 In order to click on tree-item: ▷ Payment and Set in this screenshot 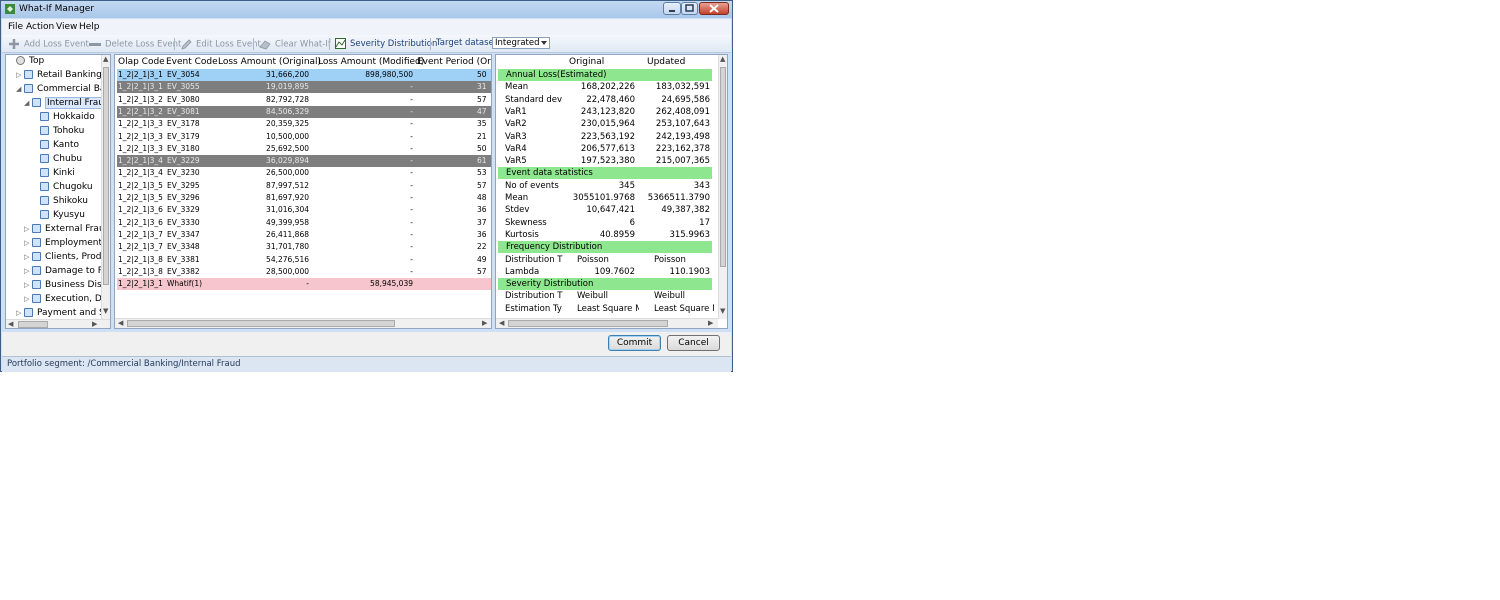, I will do `click(63, 313)`.